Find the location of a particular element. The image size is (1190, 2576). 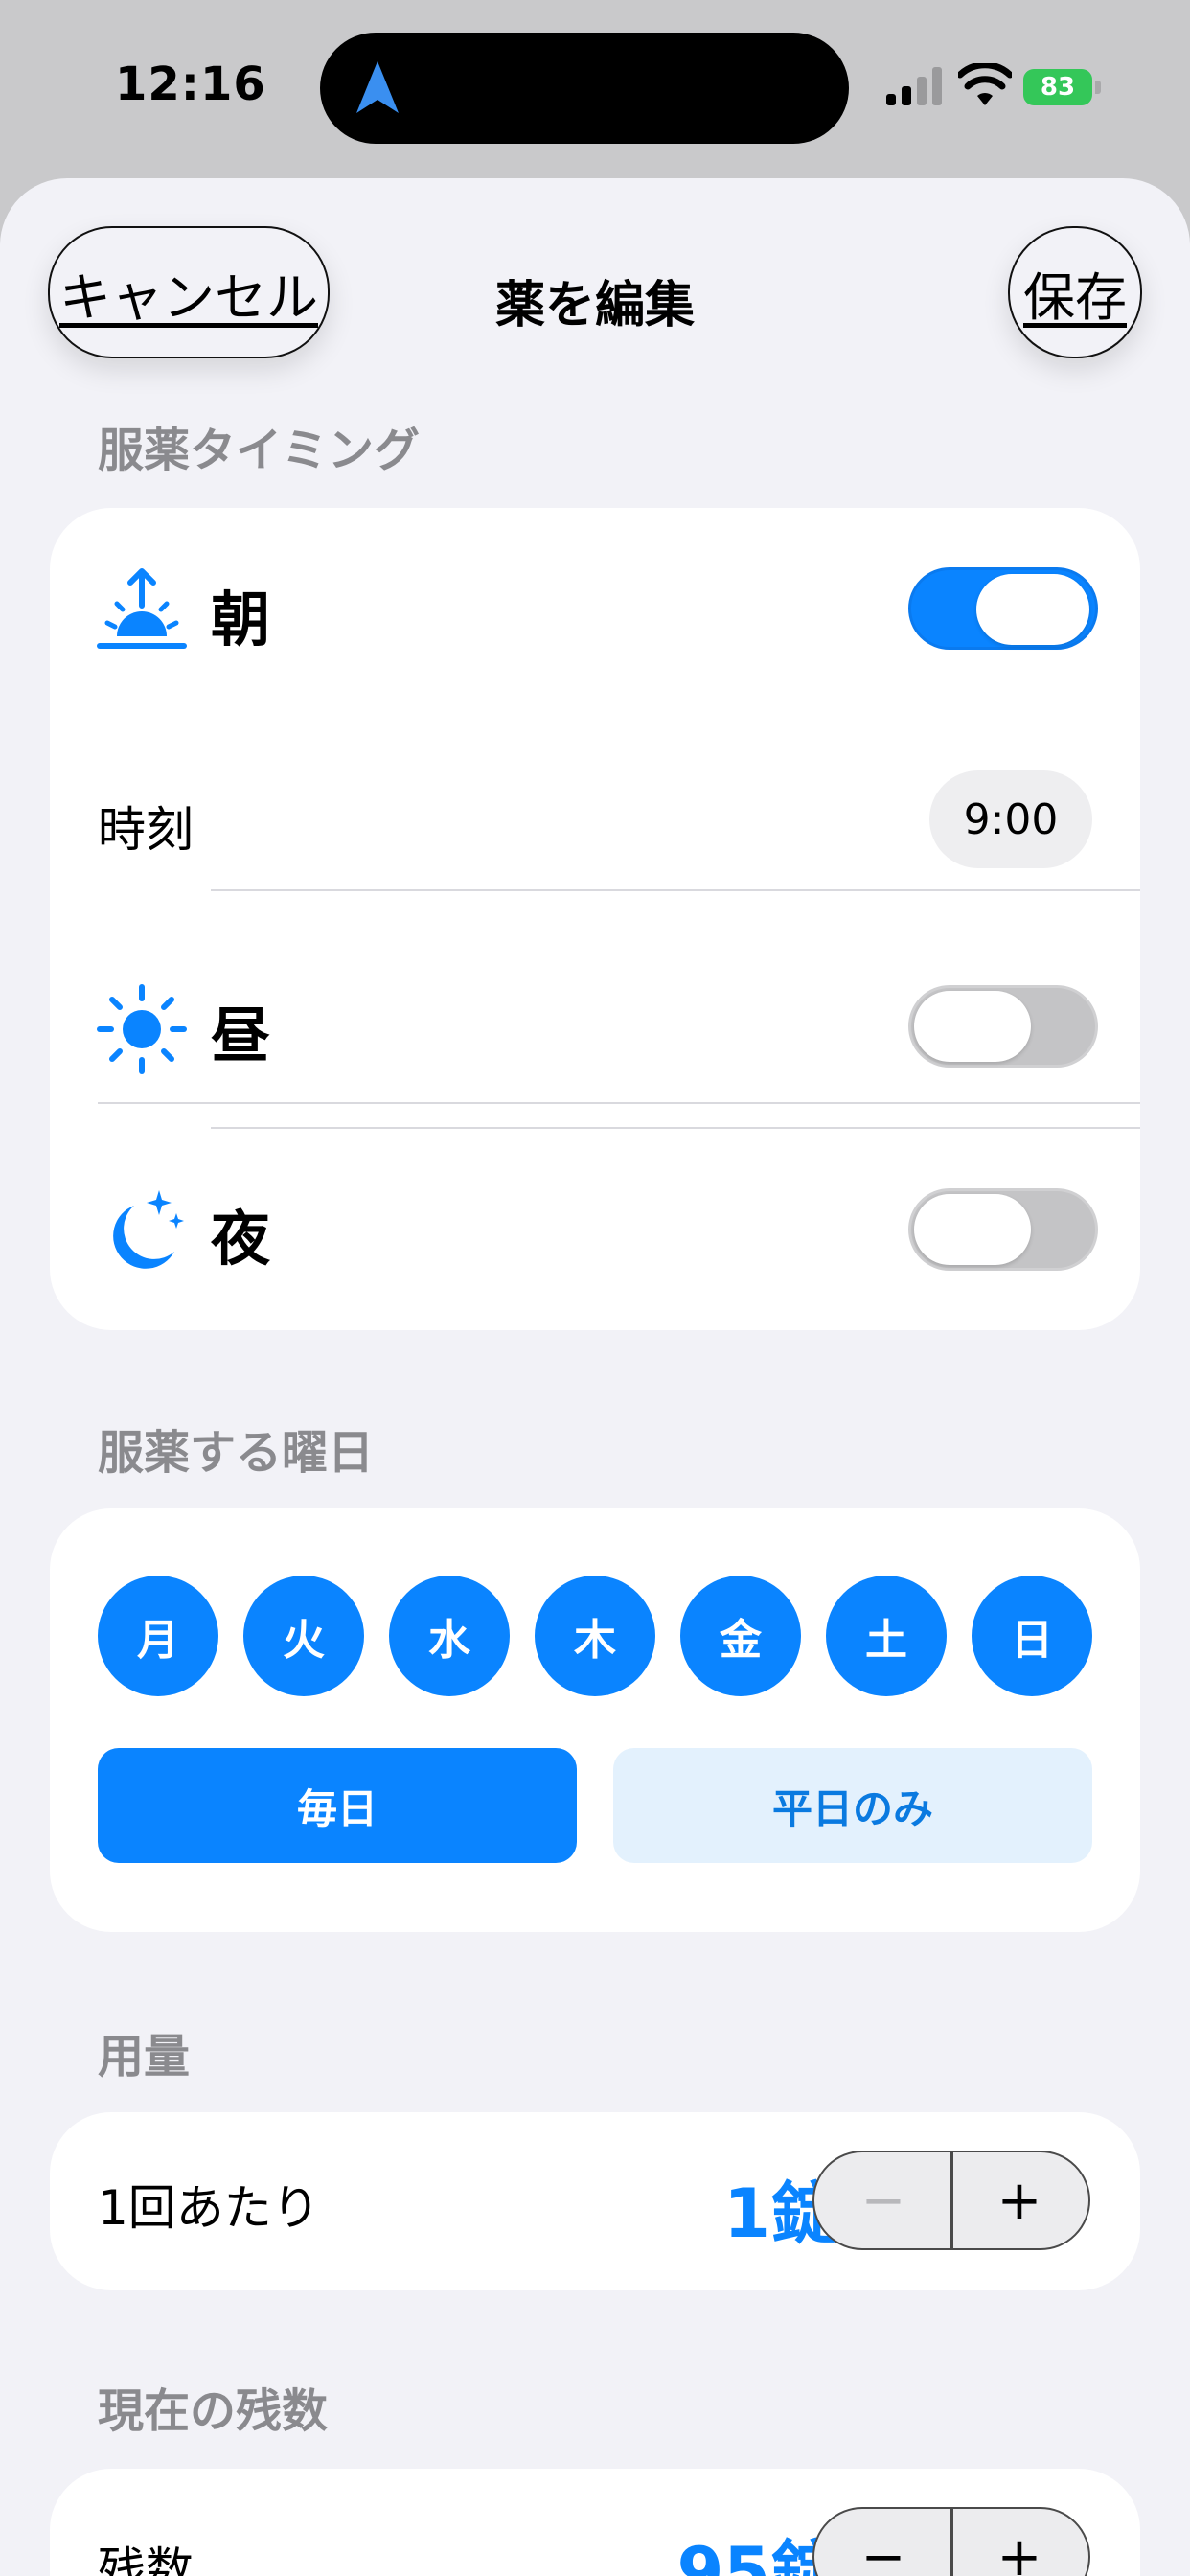

dosage-stepper: − + is located at coordinates (951, 2200).